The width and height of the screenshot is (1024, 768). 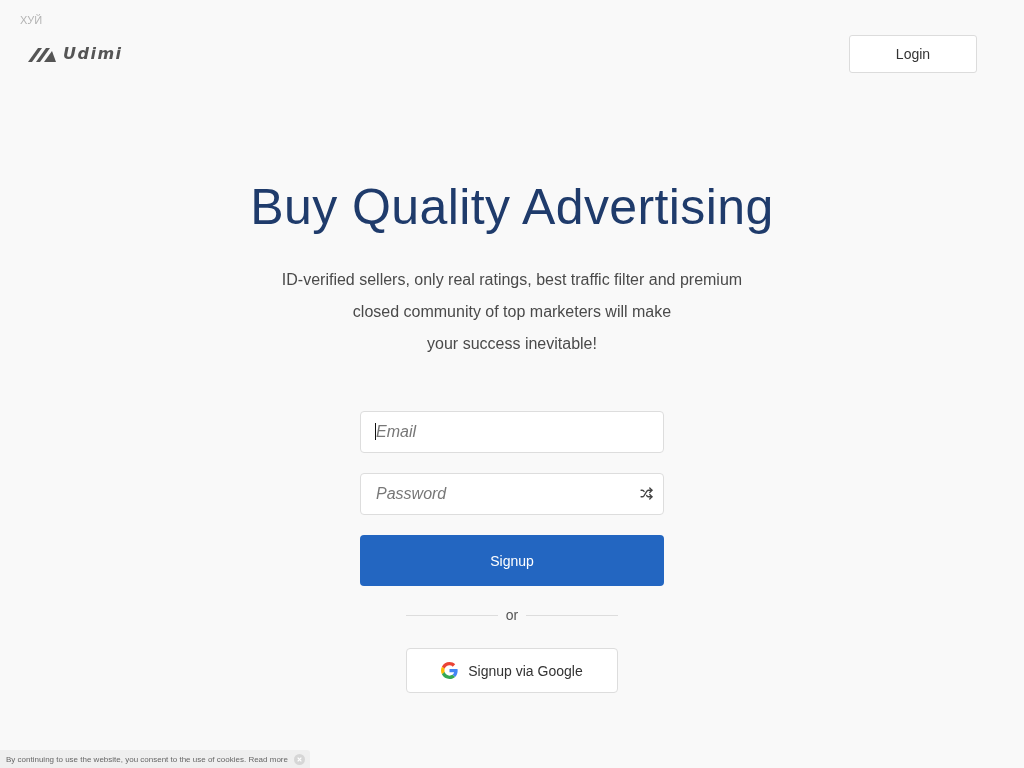 I want to click on input-field: Password, so click(x=512, y=494).